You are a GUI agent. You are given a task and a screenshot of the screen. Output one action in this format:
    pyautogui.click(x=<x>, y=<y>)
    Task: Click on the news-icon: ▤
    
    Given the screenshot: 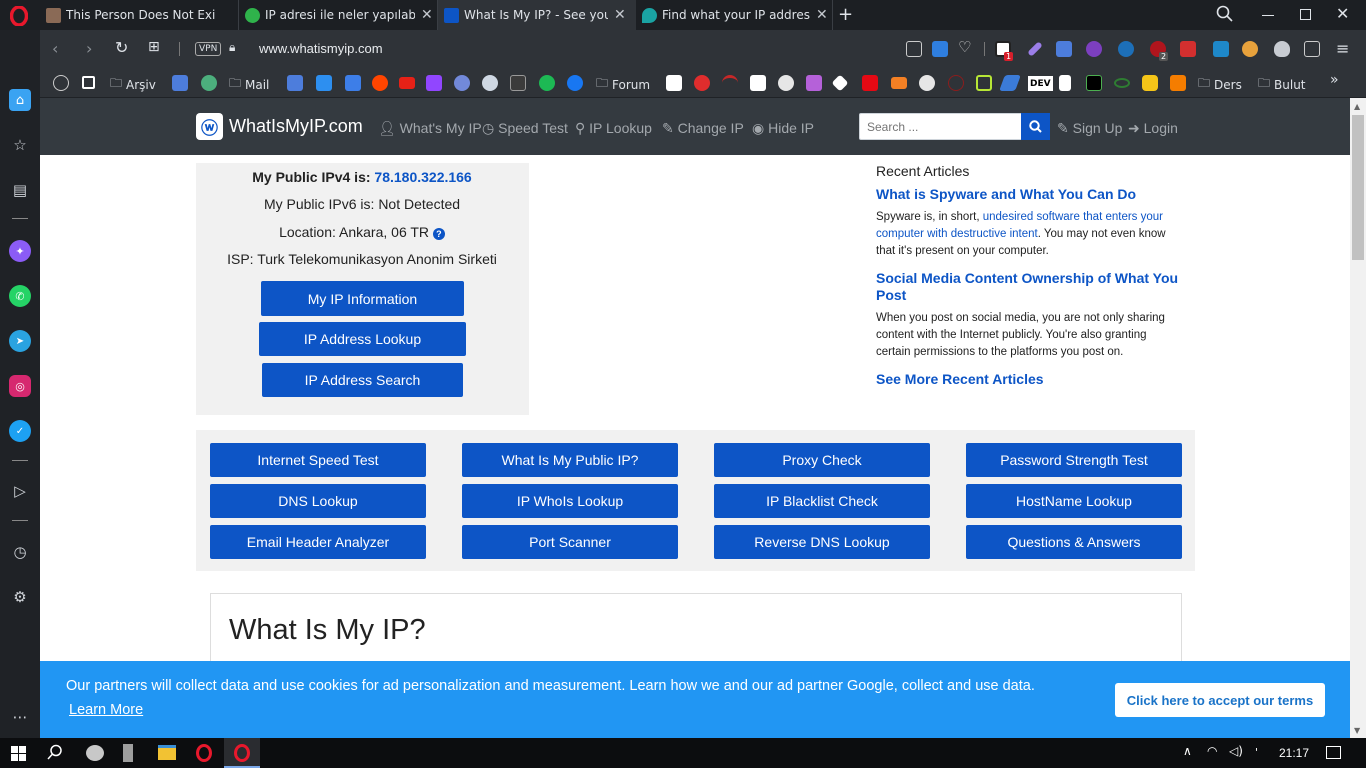 What is the action you would take?
    pyautogui.click(x=20, y=190)
    